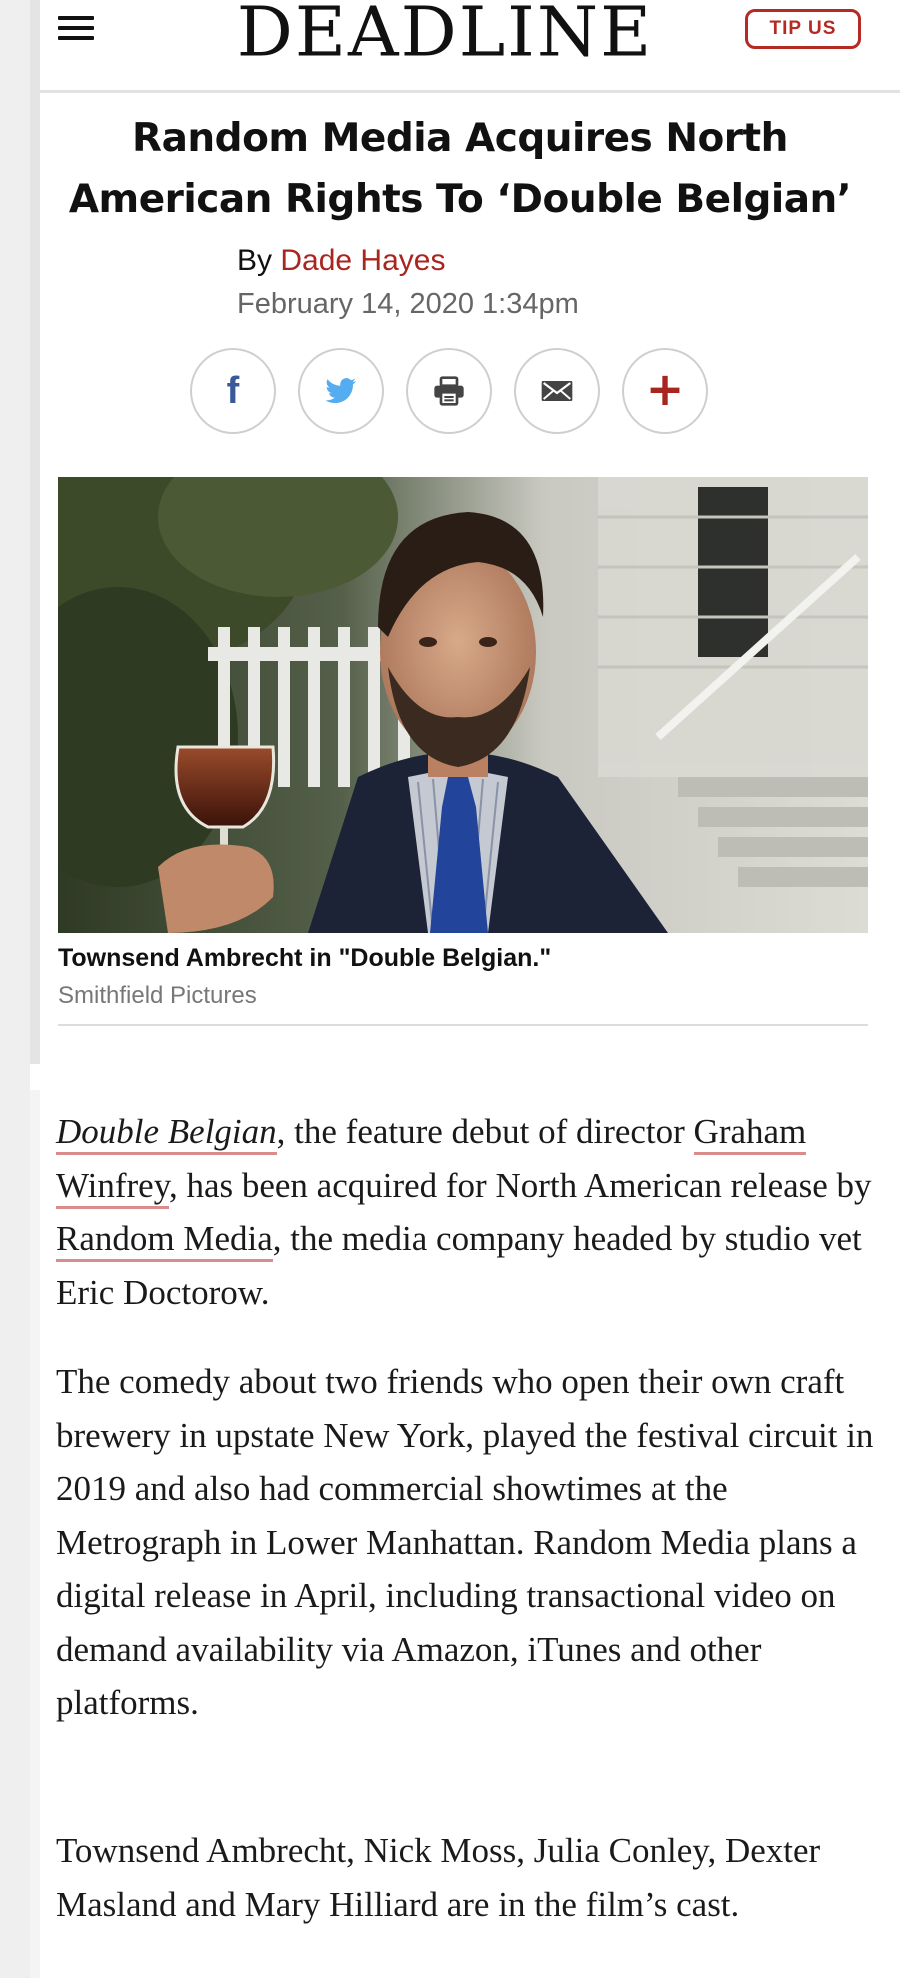  Describe the element at coordinates (803, 29) in the screenshot. I see `tip-us-button: TIP US` at that location.